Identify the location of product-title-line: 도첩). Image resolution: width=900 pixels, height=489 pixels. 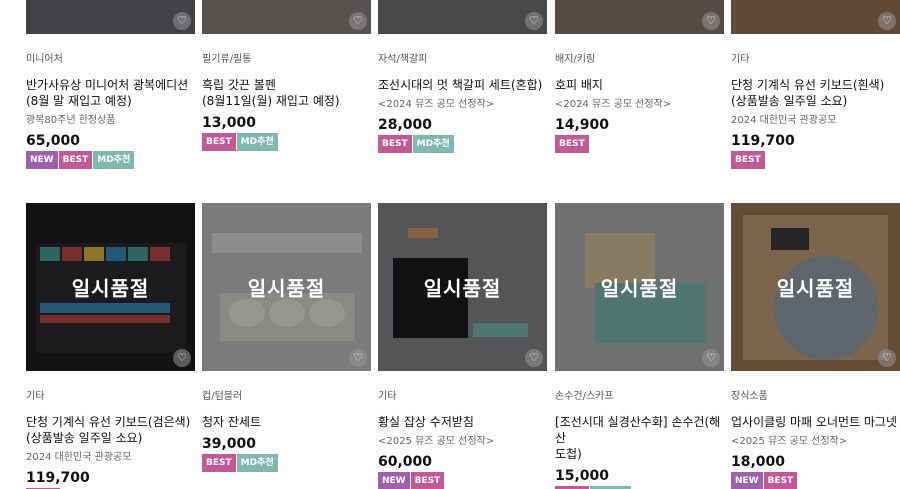
(568, 454).